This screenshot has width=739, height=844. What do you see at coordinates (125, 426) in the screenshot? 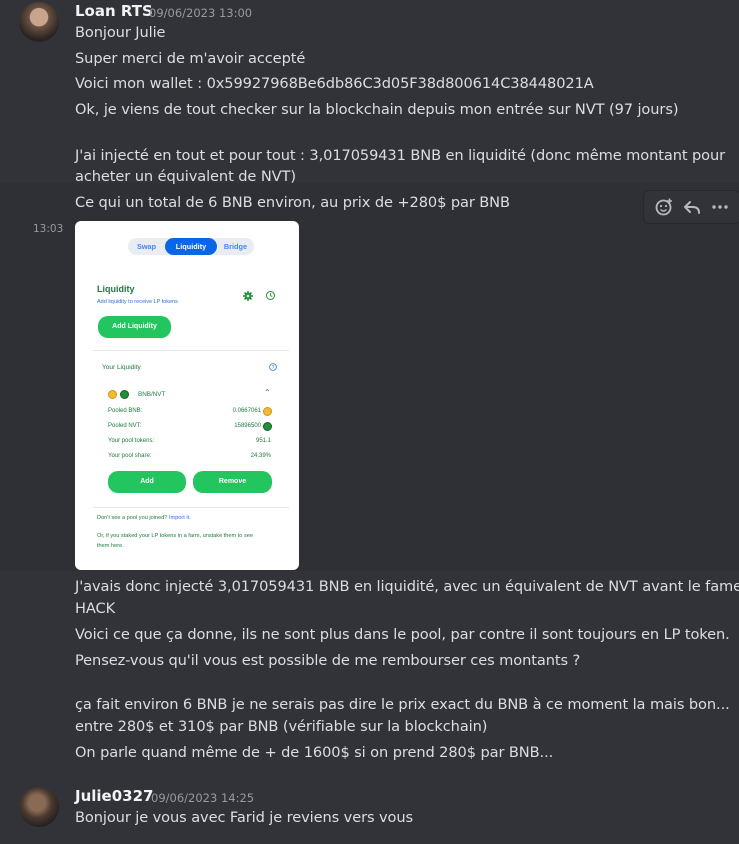
I see `pooled-nvt-label: Pooled NVT:` at bounding box center [125, 426].